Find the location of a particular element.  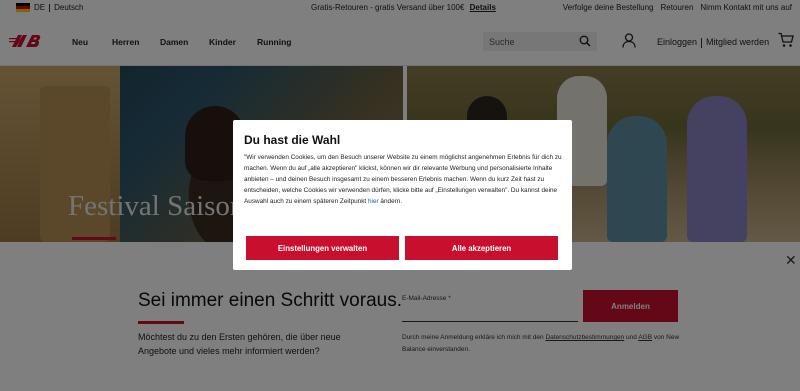

manage-settings-button: Einstellungen verwalten is located at coordinates (322, 248).